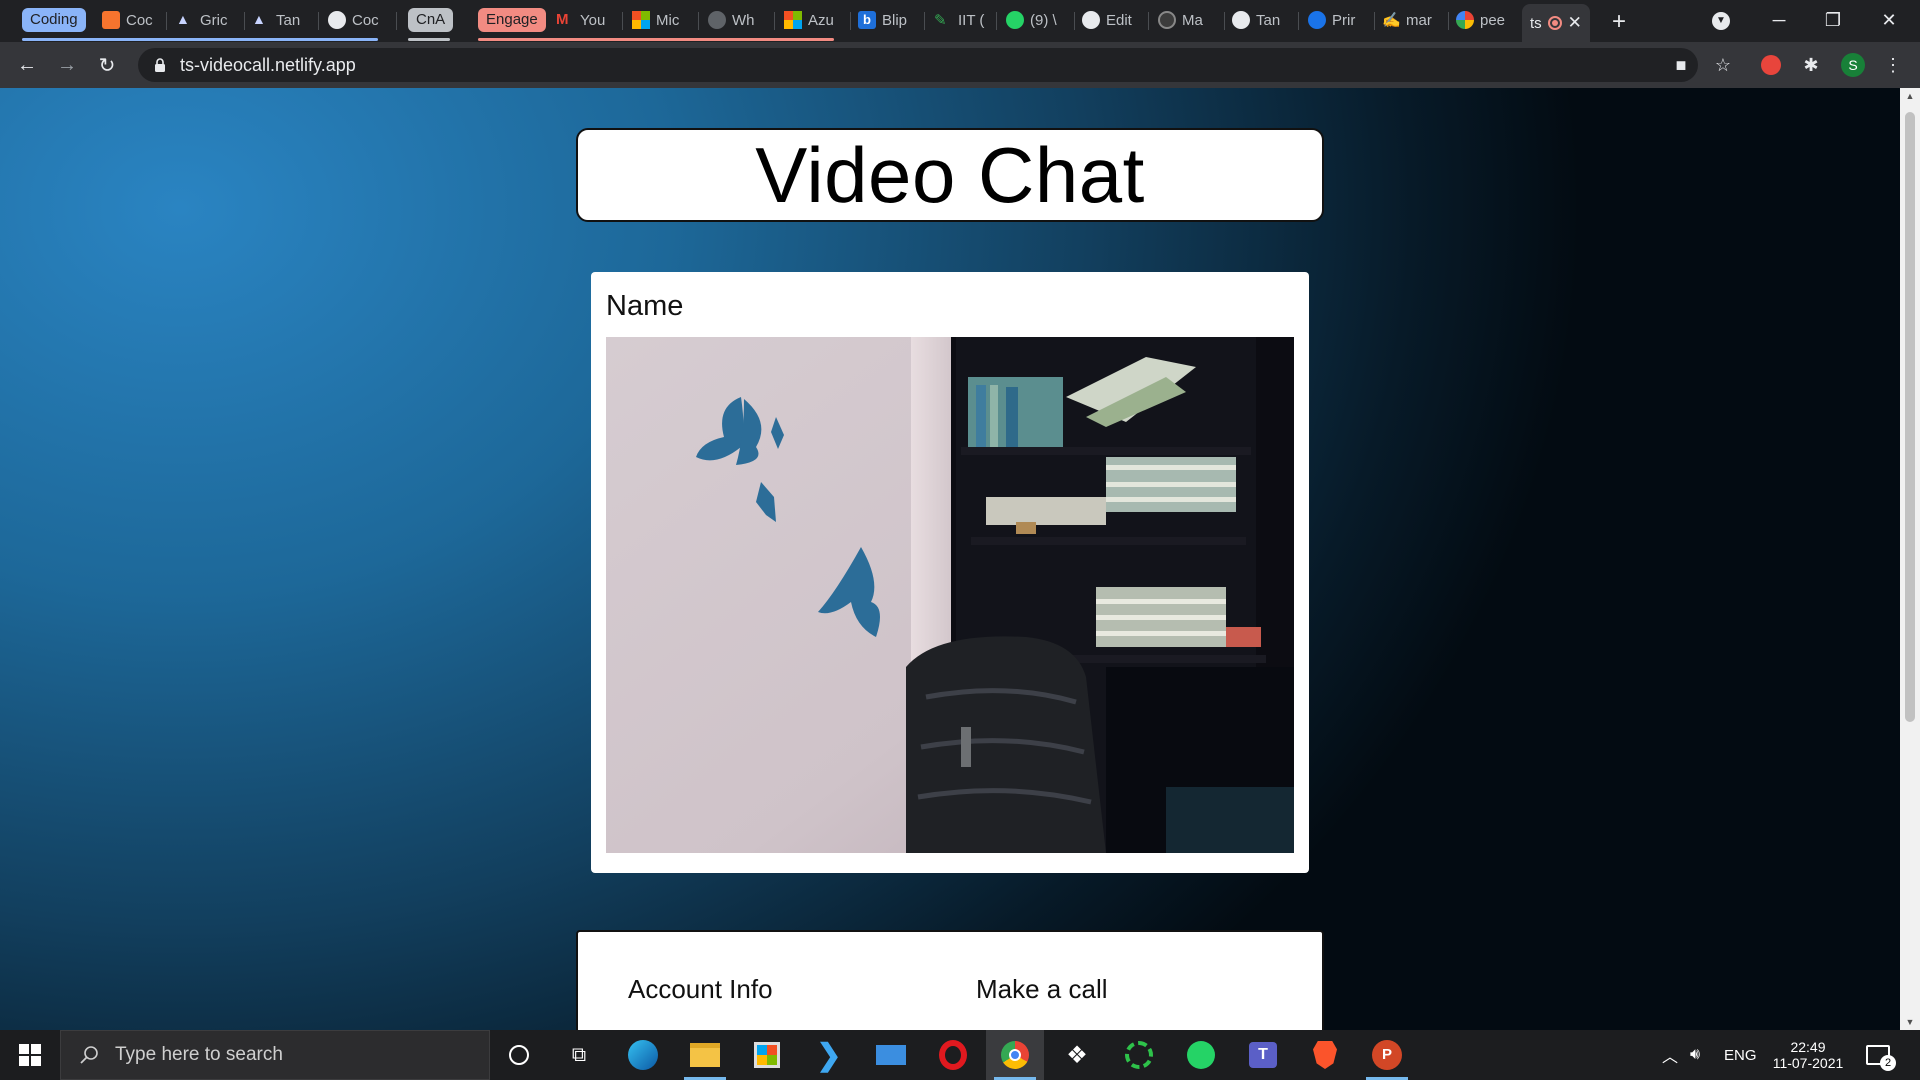  What do you see at coordinates (1317, 20) in the screenshot?
I see `play-circle-icon` at bounding box center [1317, 20].